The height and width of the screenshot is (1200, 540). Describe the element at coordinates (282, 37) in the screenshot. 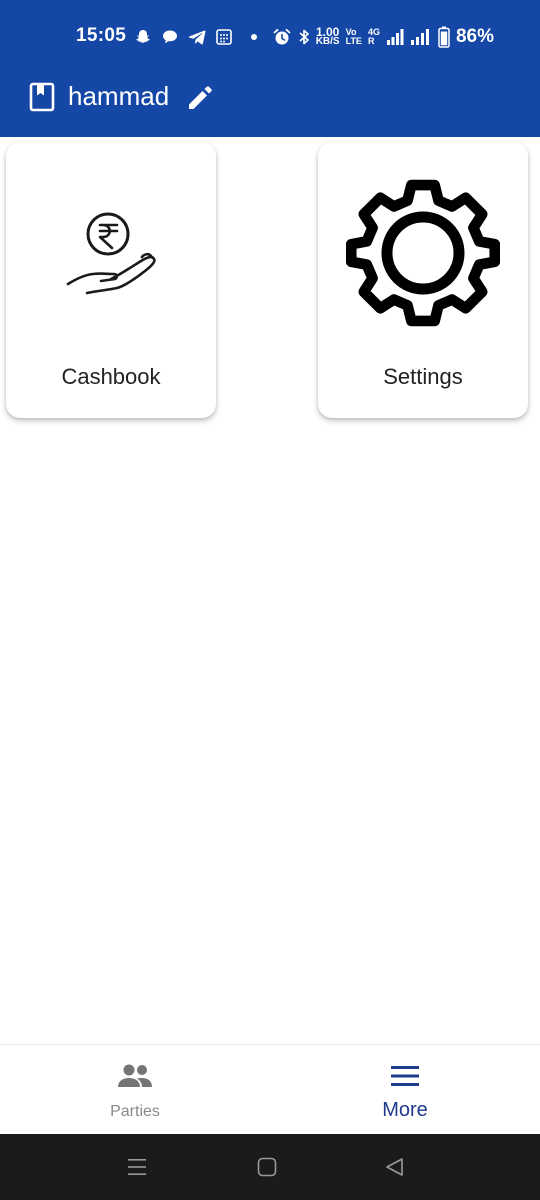

I see `alarm-icon` at that location.